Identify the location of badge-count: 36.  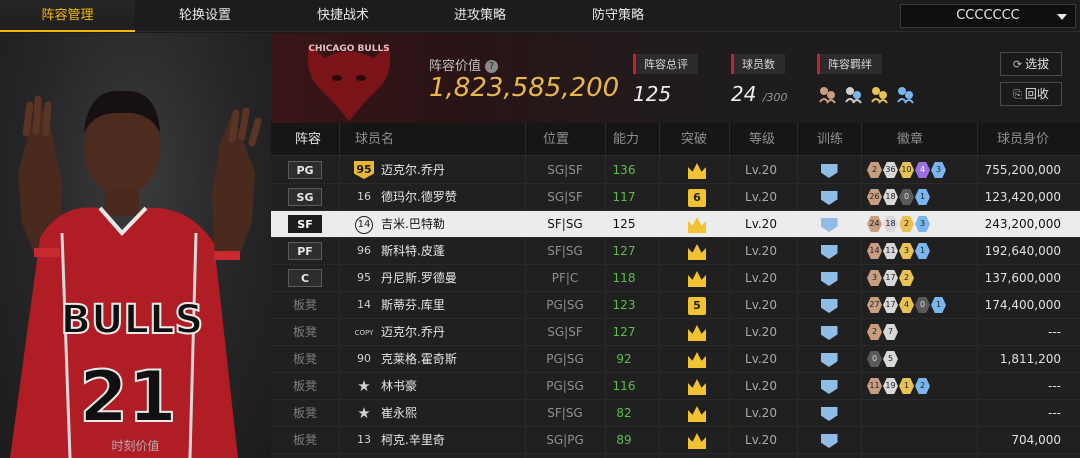
(890, 170).